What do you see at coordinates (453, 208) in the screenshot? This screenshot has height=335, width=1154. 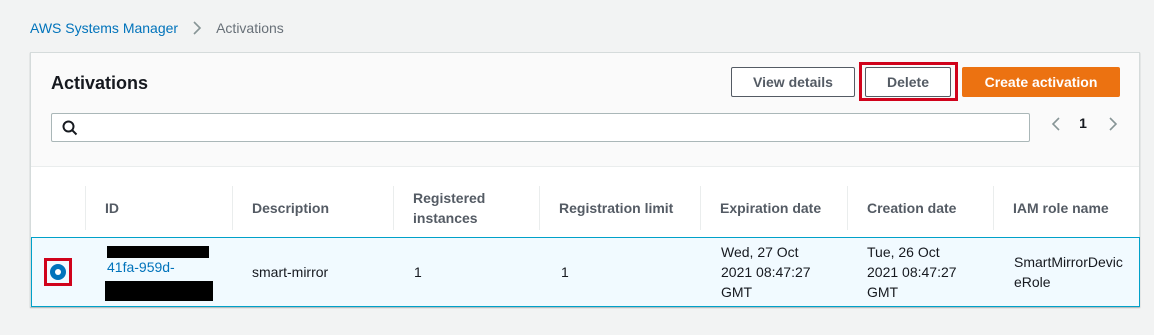 I see `column-header-registered-instances: Registered instances` at bounding box center [453, 208].